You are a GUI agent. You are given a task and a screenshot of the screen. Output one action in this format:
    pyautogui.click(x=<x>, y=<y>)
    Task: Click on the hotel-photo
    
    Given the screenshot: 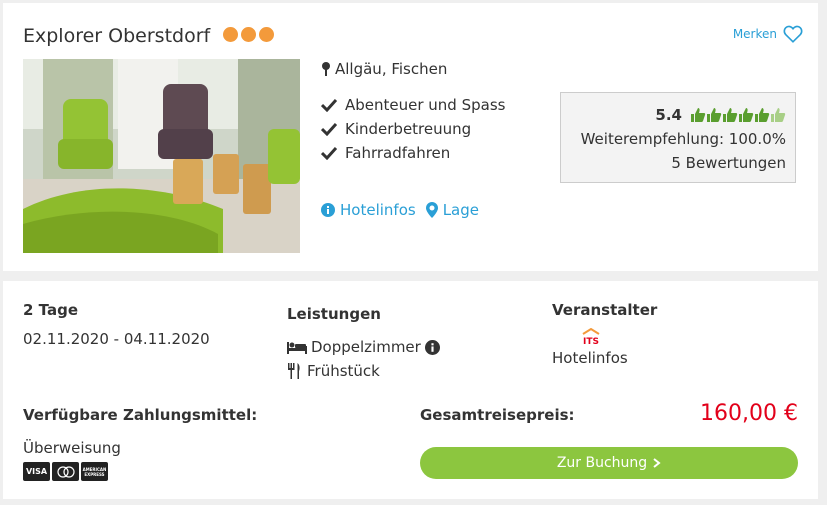 What is the action you would take?
    pyautogui.click(x=161, y=156)
    